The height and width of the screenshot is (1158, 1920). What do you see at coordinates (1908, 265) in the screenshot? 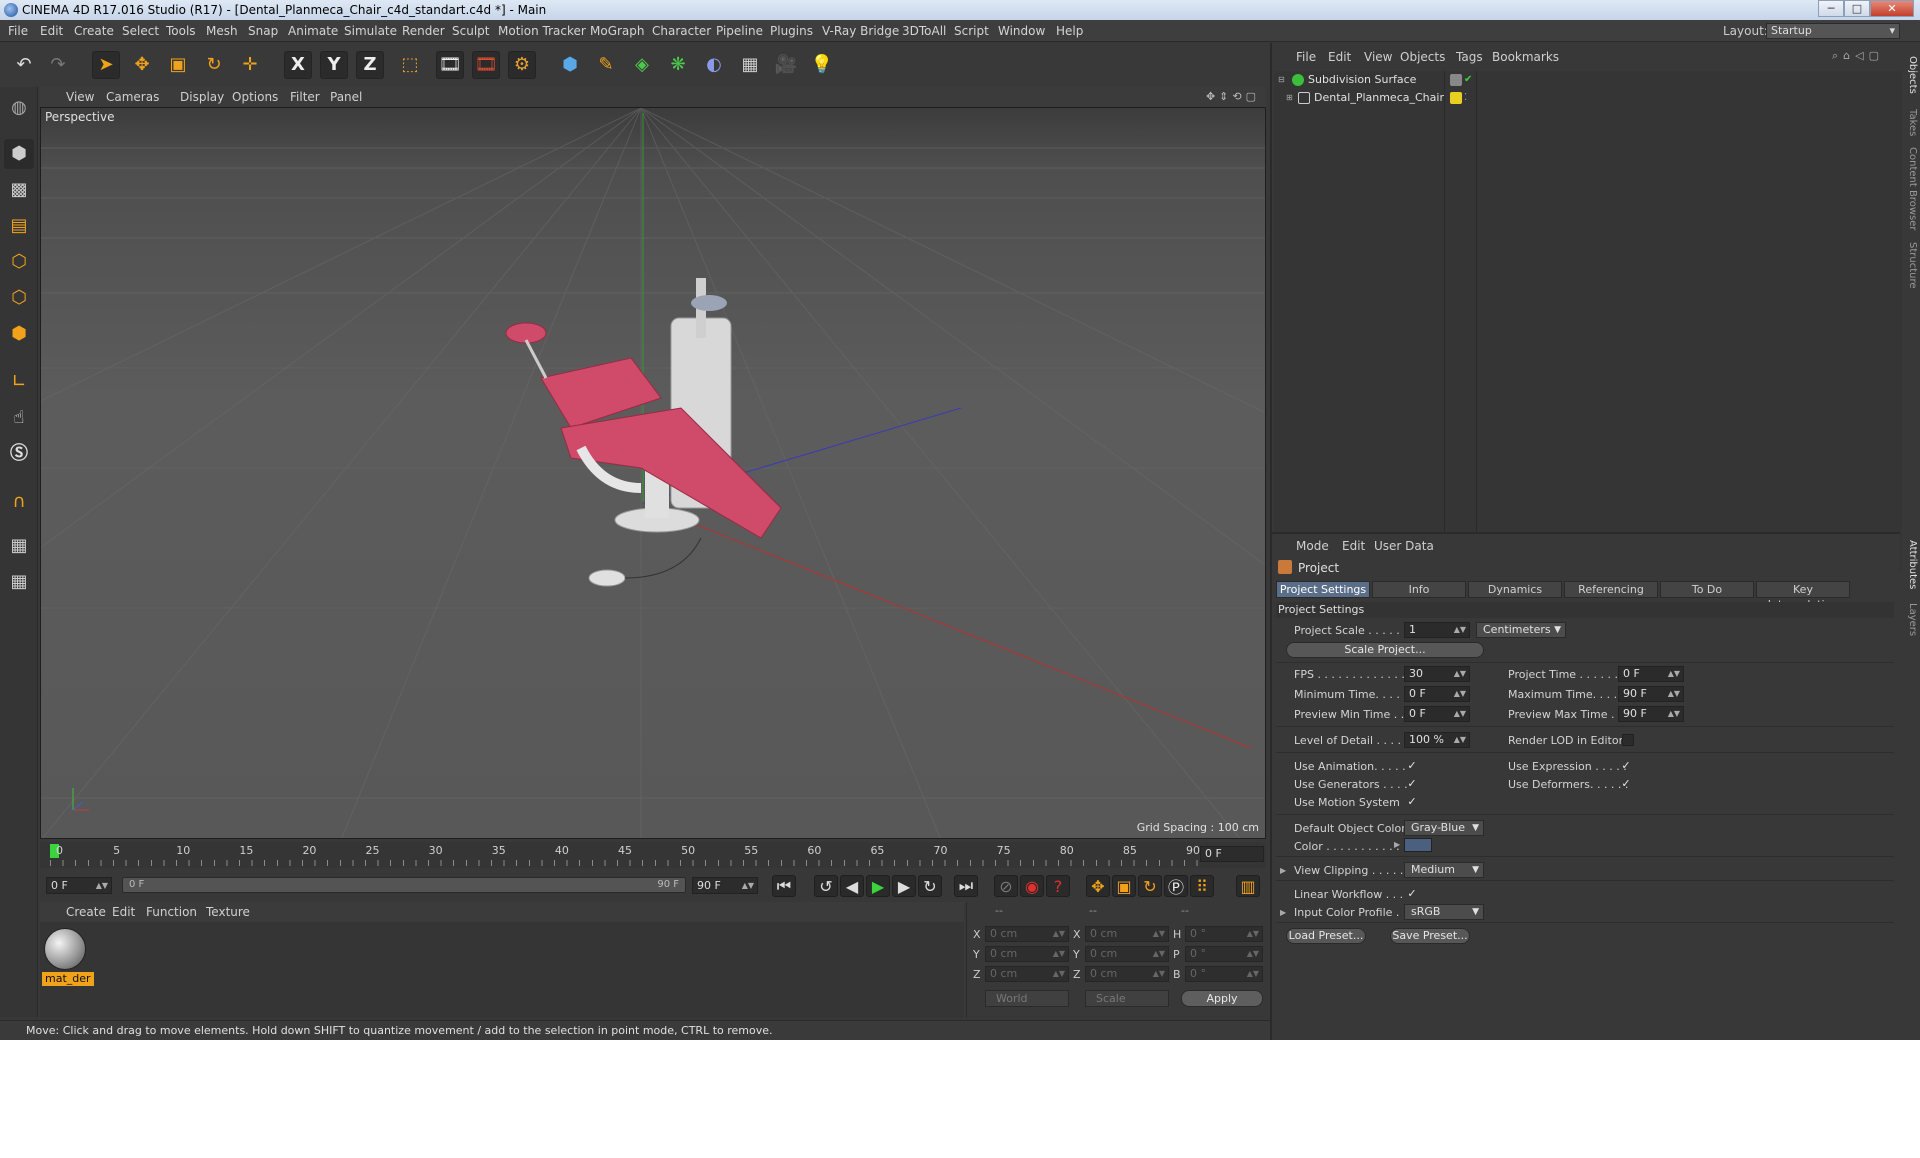
I see `side-tab-structure: Structure` at bounding box center [1908, 265].